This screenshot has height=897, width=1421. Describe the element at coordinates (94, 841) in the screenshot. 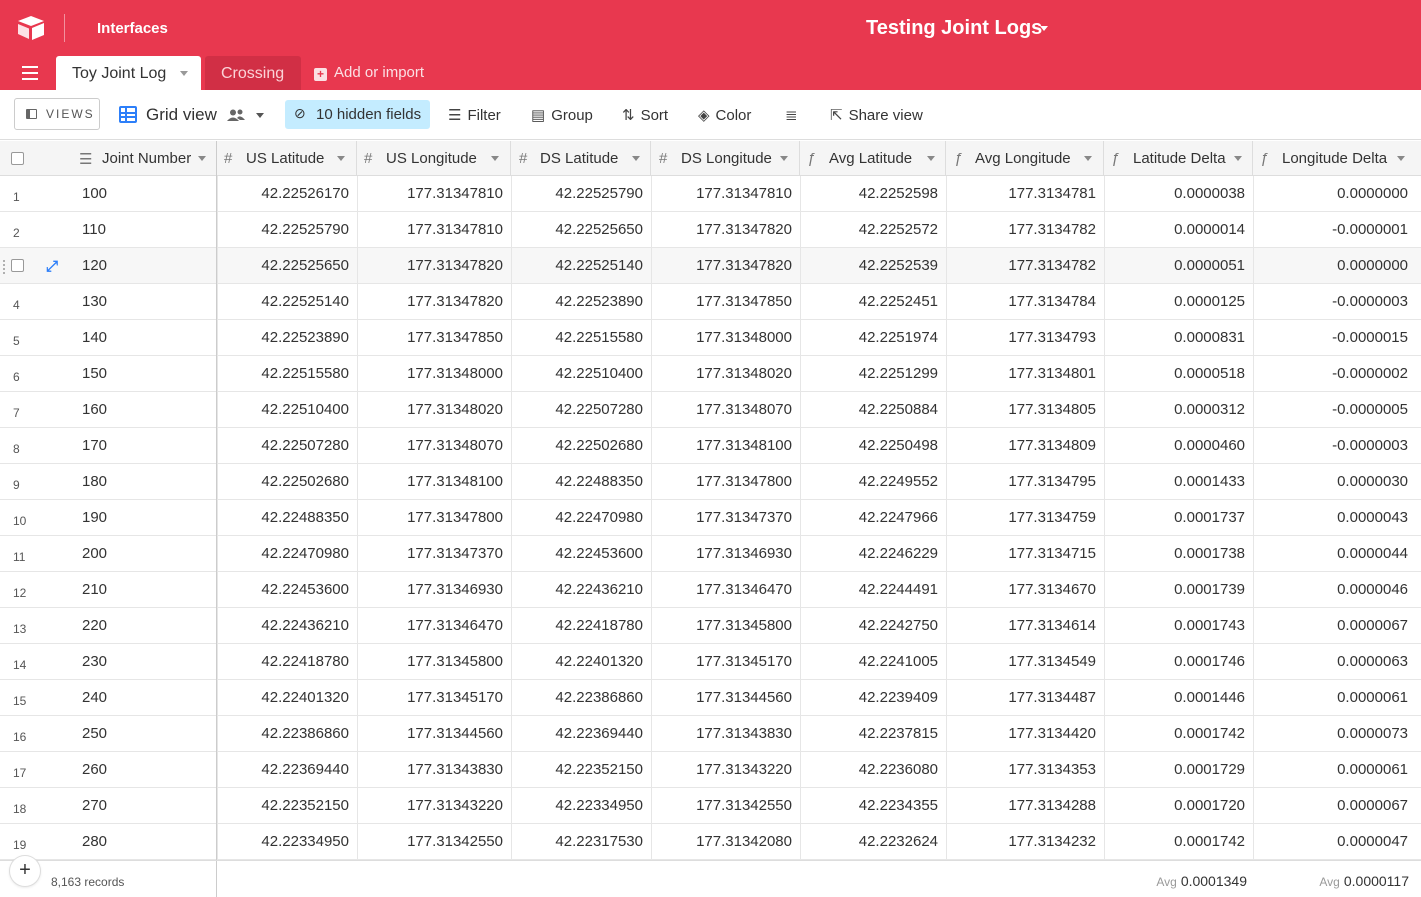

I see `cell-joint-number: 280` at that location.